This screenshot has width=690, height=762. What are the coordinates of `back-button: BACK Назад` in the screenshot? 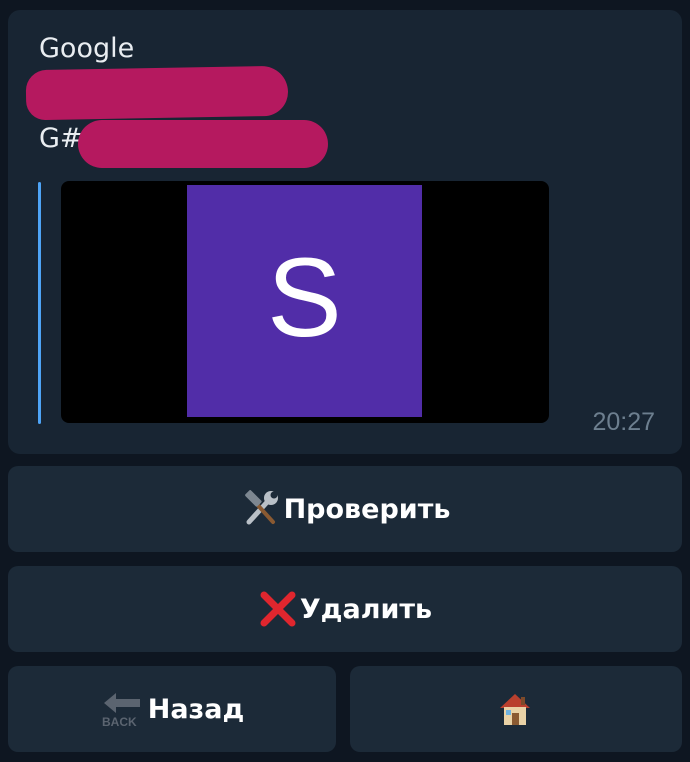 It's located at (172, 709).